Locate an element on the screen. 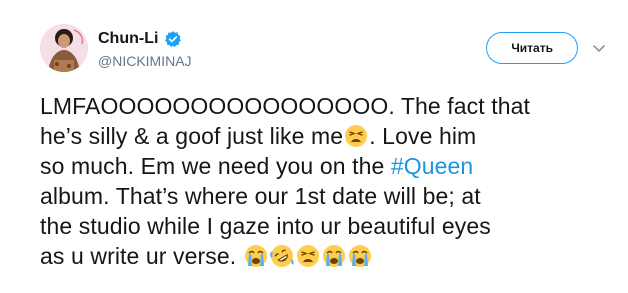 This screenshot has height=293, width=628. display-name: Chun-Li is located at coordinates (128, 39).